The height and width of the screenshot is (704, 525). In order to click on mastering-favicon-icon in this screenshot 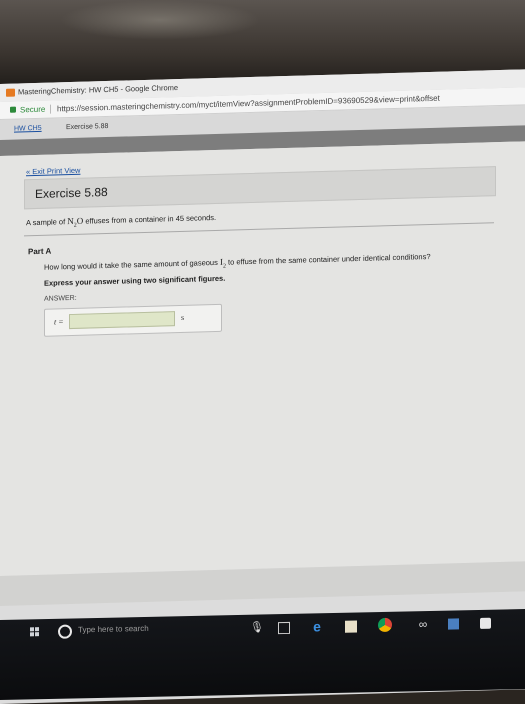, I will do `click(10, 92)`.